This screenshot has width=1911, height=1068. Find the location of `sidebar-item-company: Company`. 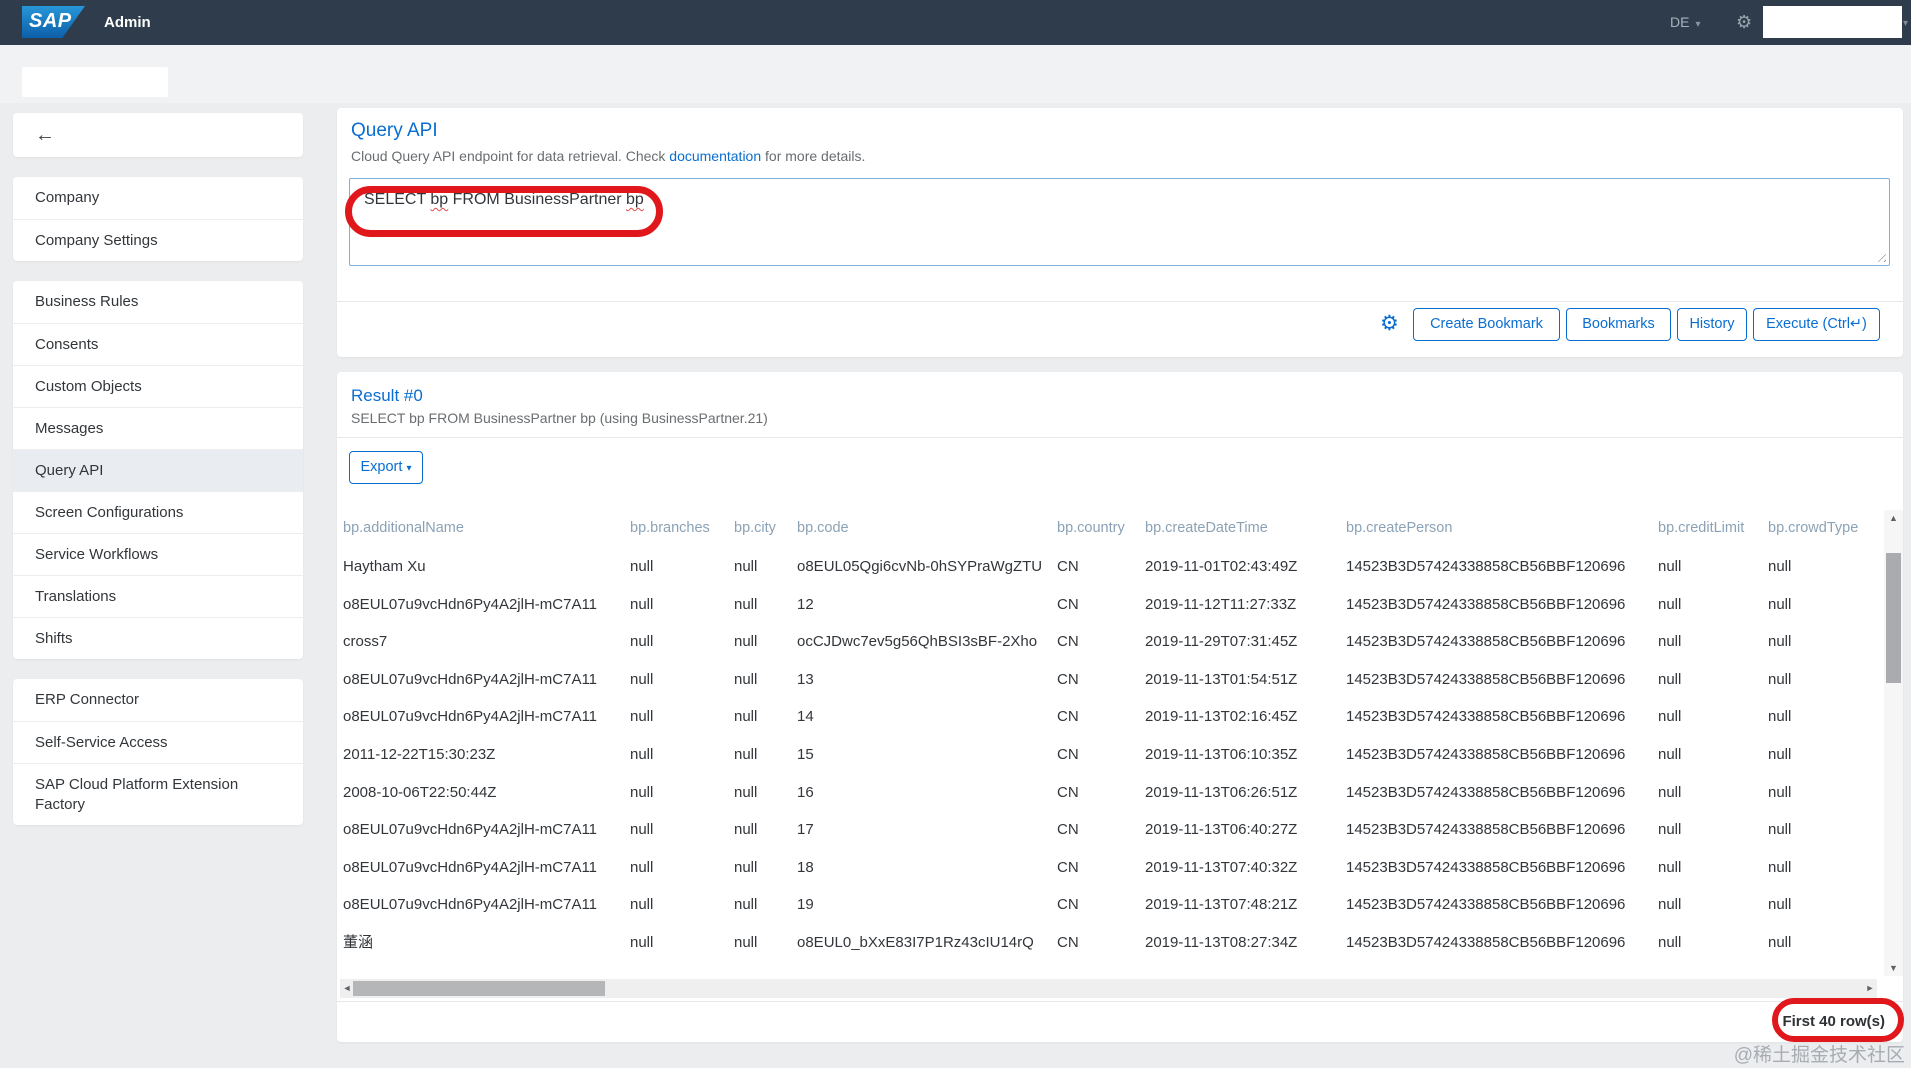

sidebar-item-company: Company is located at coordinates (158, 198).